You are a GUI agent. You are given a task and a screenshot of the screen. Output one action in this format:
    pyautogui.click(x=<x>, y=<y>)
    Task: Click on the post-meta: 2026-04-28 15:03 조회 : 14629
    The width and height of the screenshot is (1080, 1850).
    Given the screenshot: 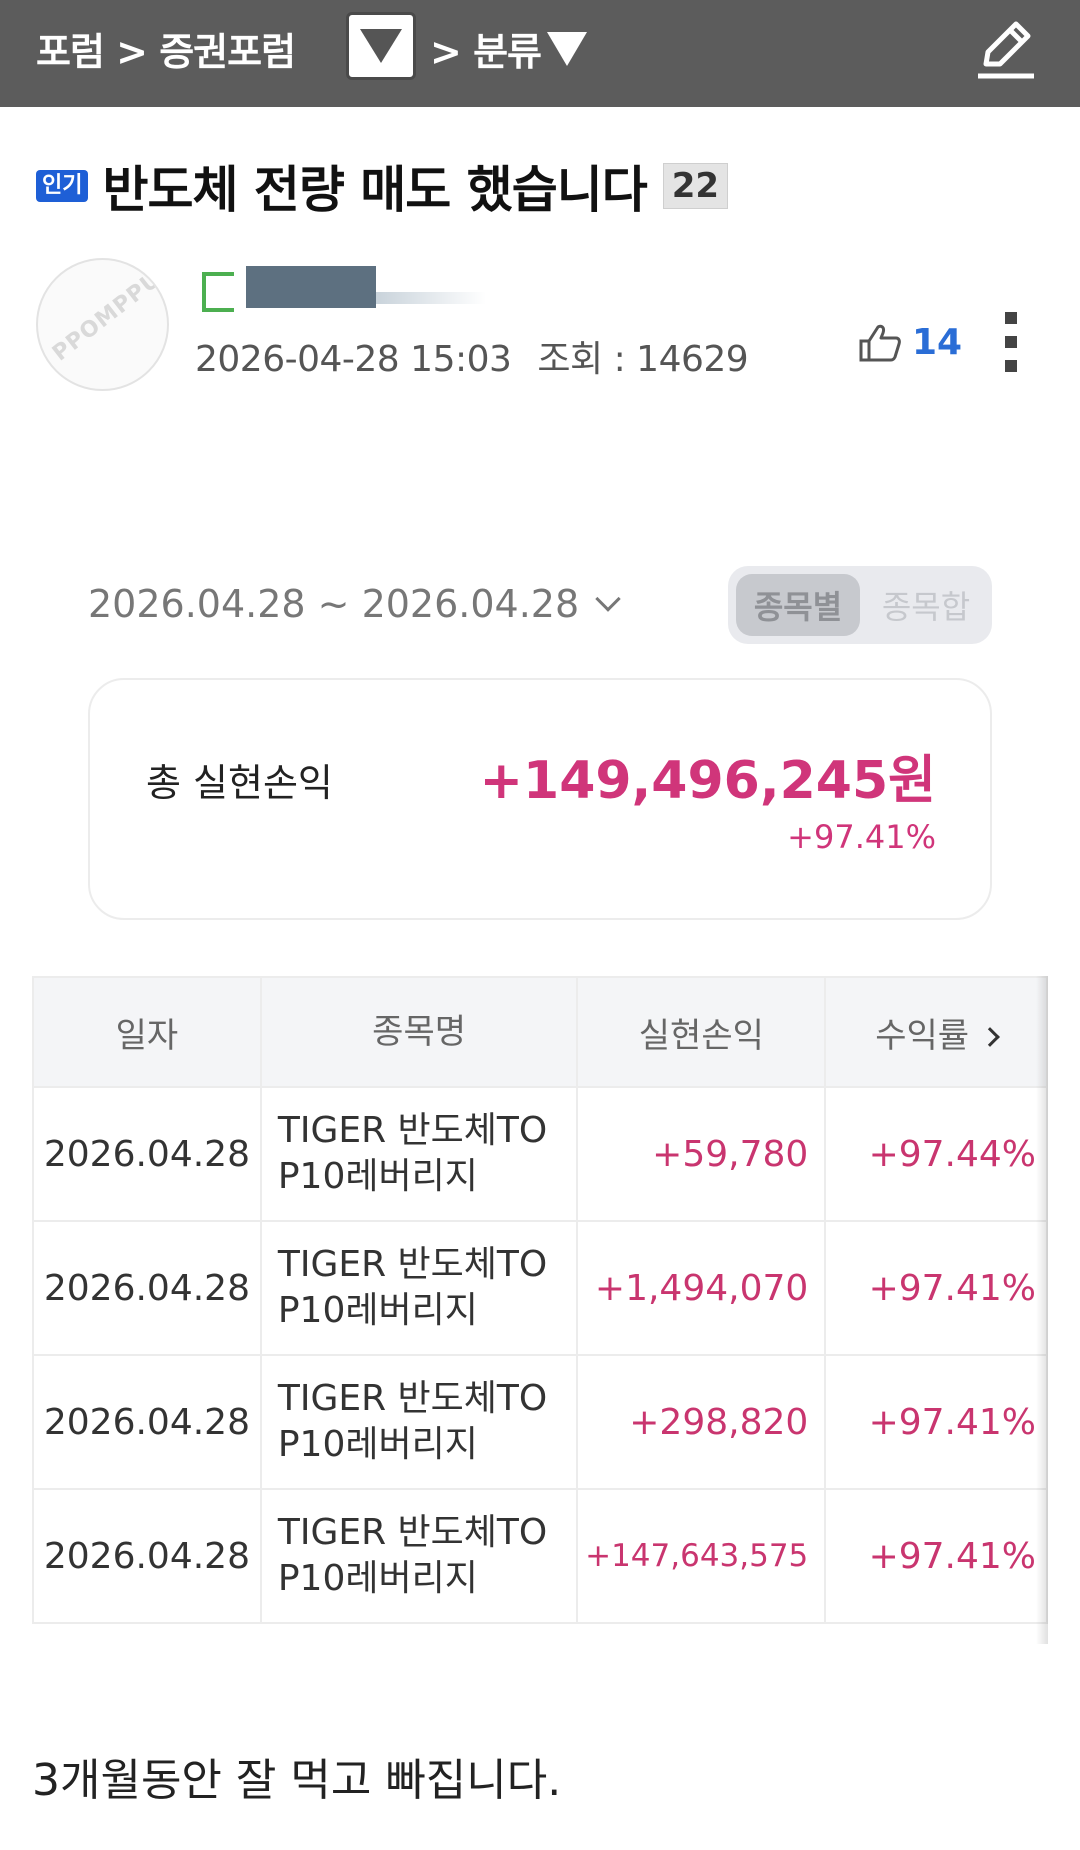 What is the action you would take?
    pyautogui.click(x=472, y=356)
    